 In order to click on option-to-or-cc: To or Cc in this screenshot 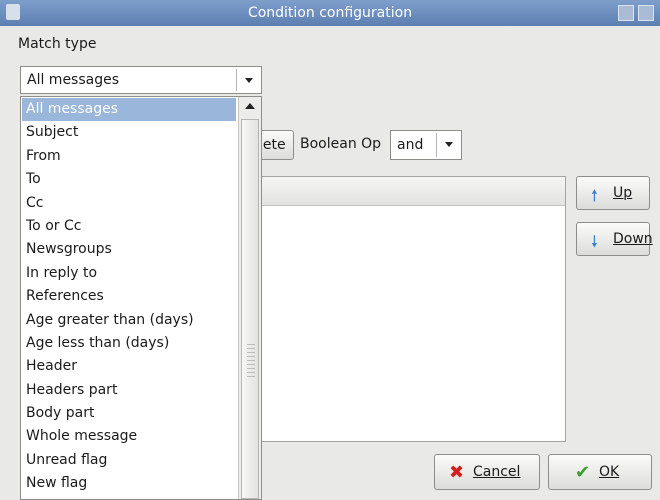, I will do `click(129, 226)`.